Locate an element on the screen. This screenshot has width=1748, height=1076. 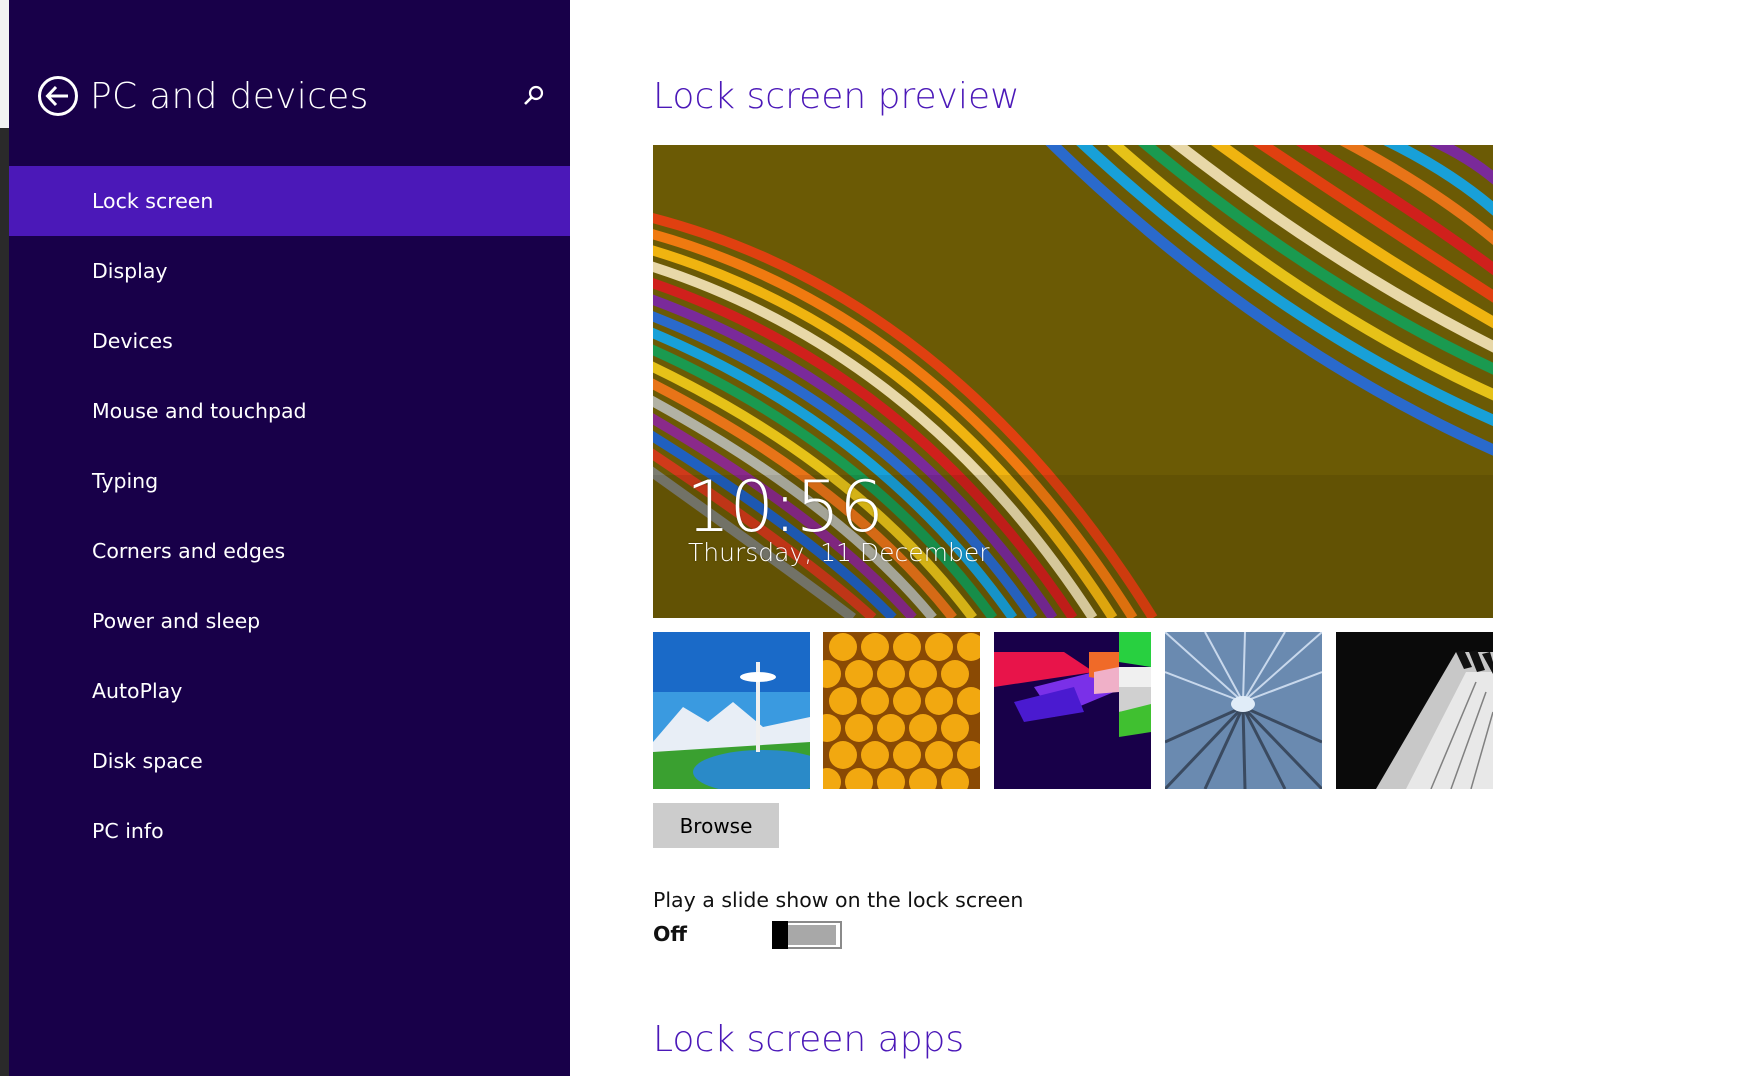
sidebar-item-autoplay: AutoPlay is located at coordinates (289, 691).